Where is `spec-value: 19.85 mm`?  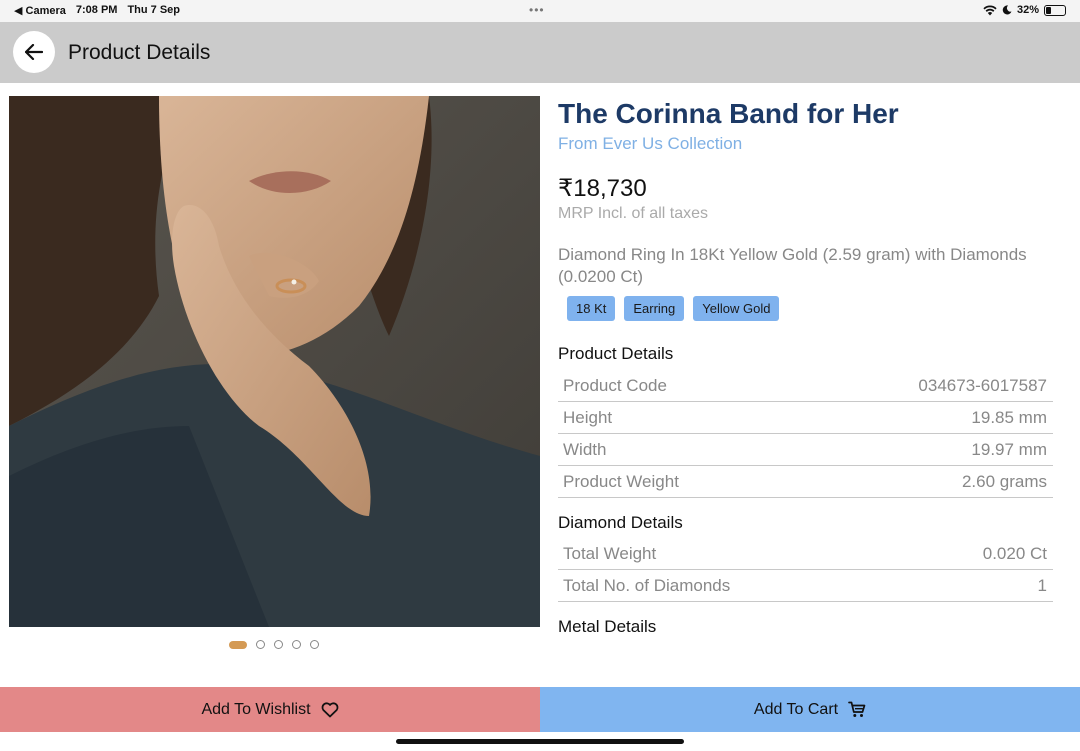 spec-value: 19.85 mm is located at coordinates (1009, 417).